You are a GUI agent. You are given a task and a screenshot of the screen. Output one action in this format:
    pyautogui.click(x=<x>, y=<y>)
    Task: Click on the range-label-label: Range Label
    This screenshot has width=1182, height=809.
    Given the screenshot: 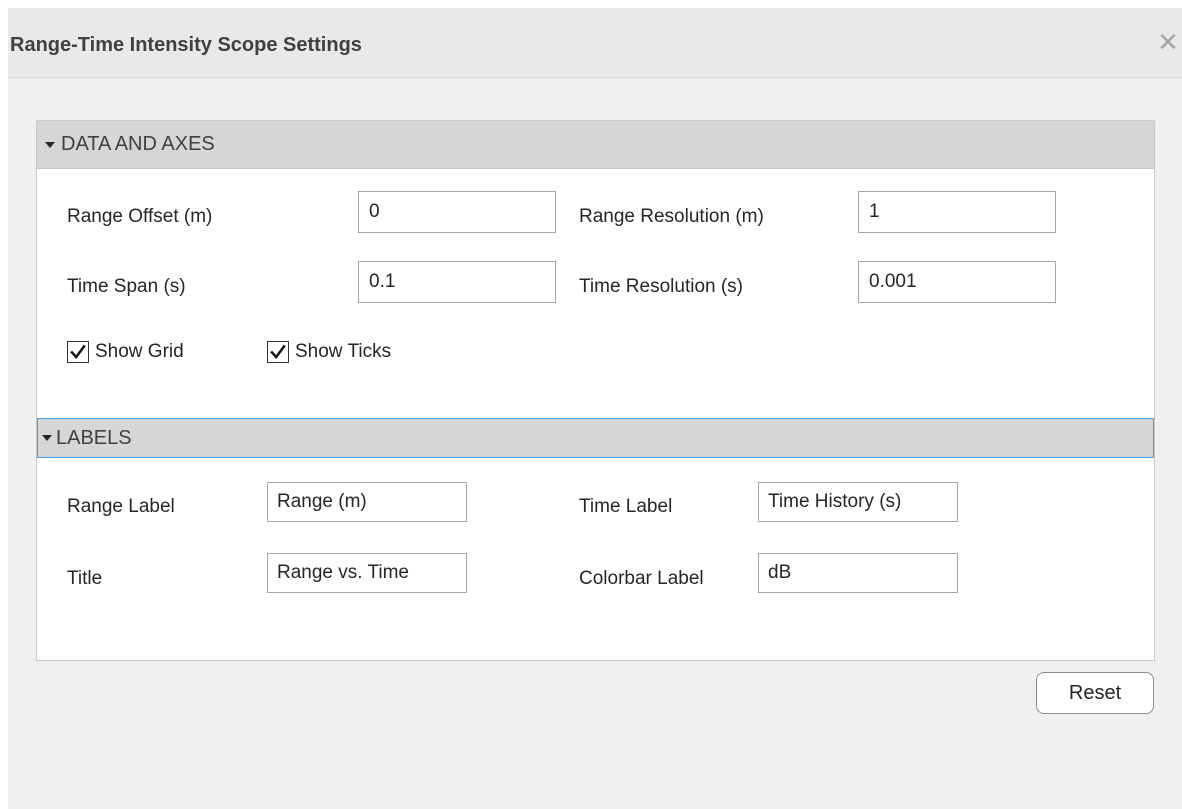 What is the action you would take?
    pyautogui.click(x=121, y=506)
    